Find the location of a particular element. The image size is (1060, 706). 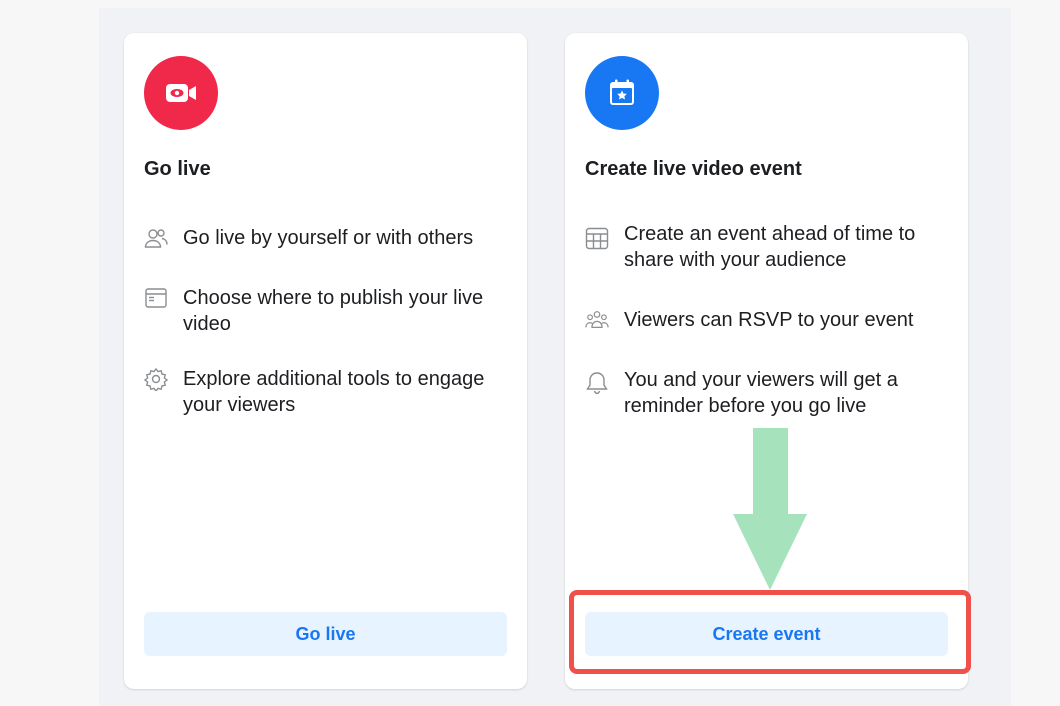

window-icon is located at coordinates (156, 298).